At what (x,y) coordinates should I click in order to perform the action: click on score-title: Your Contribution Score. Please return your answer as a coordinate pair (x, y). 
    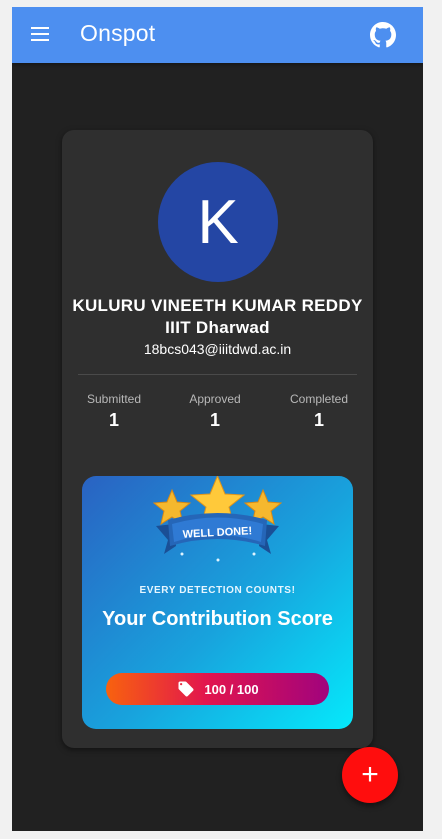
    Looking at the image, I should click on (217, 619).